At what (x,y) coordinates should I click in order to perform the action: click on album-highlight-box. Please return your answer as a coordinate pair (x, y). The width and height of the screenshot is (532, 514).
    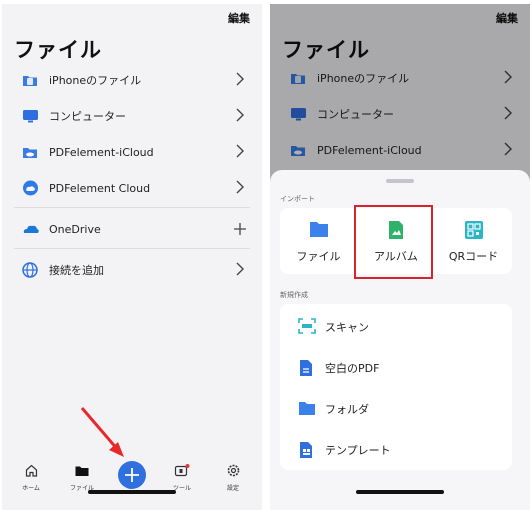
    Looking at the image, I should click on (393, 242).